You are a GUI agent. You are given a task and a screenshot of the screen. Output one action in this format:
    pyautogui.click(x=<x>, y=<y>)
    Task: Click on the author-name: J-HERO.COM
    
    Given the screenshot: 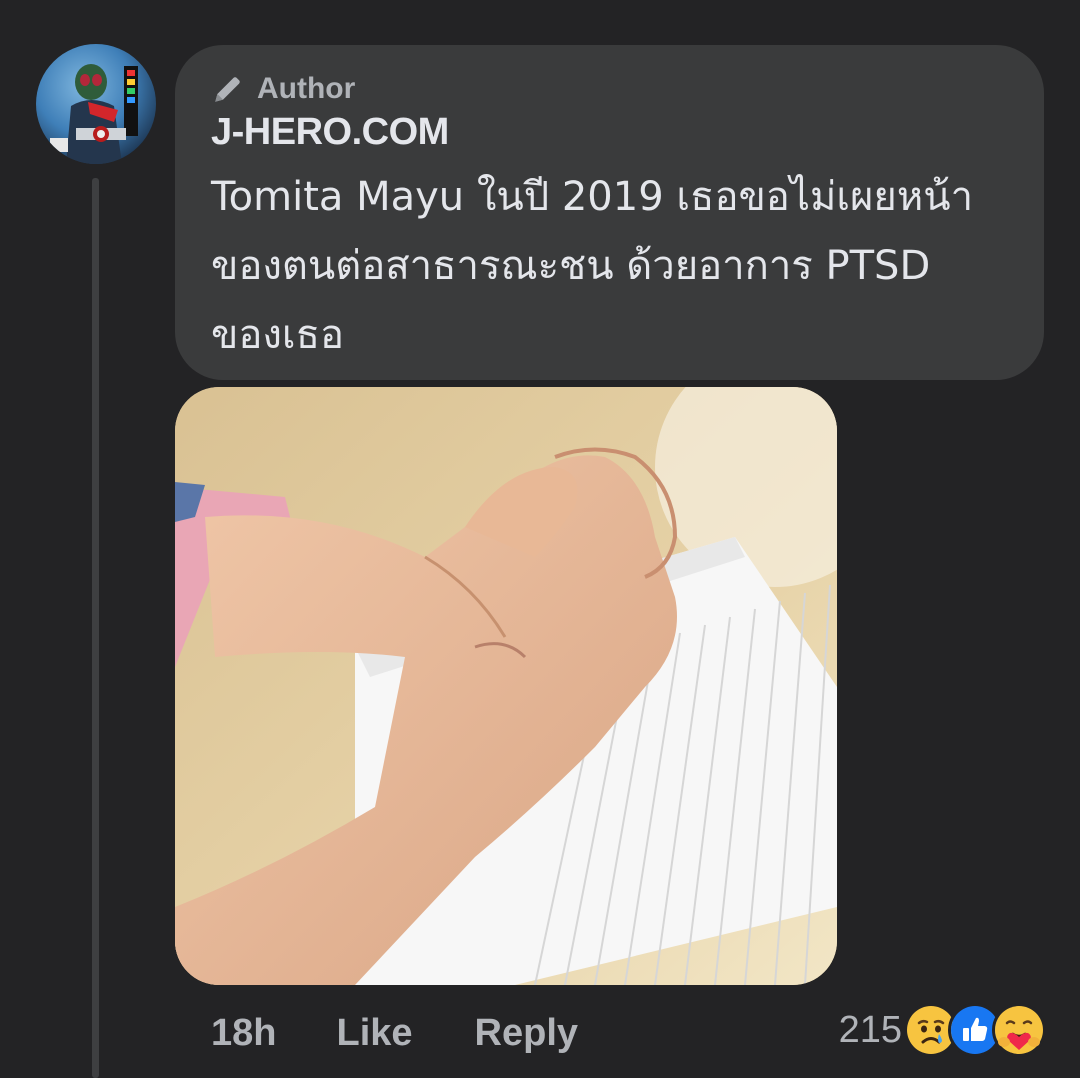 What is the action you would take?
    pyautogui.click(x=610, y=132)
    